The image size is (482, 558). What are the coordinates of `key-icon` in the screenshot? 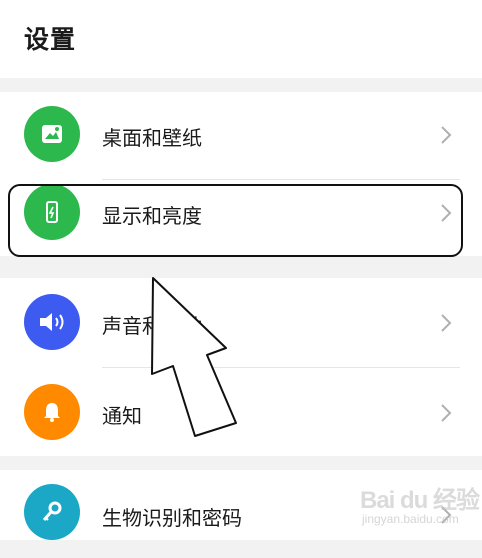 It's located at (52, 512).